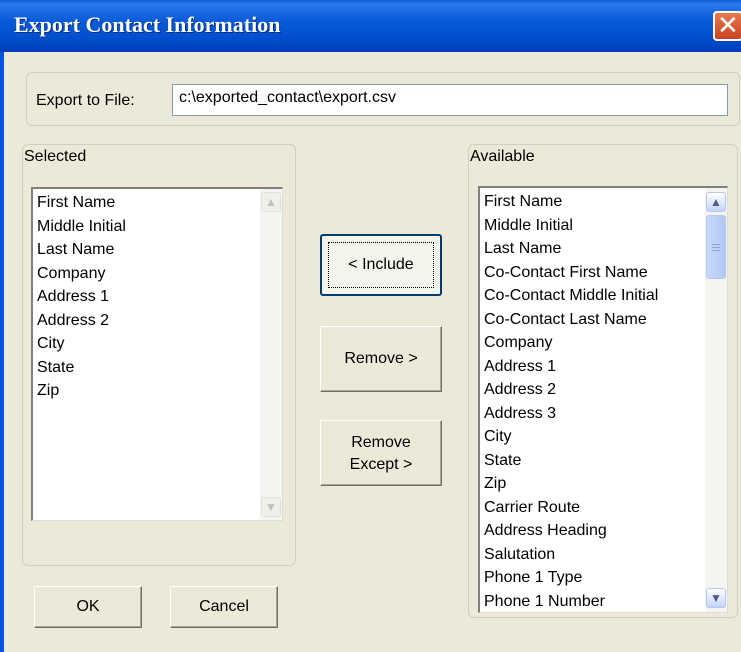 Image resolution: width=741 pixels, height=652 pixels. Describe the element at coordinates (603, 601) in the screenshot. I see `available-item: Phone 1 Number` at that location.